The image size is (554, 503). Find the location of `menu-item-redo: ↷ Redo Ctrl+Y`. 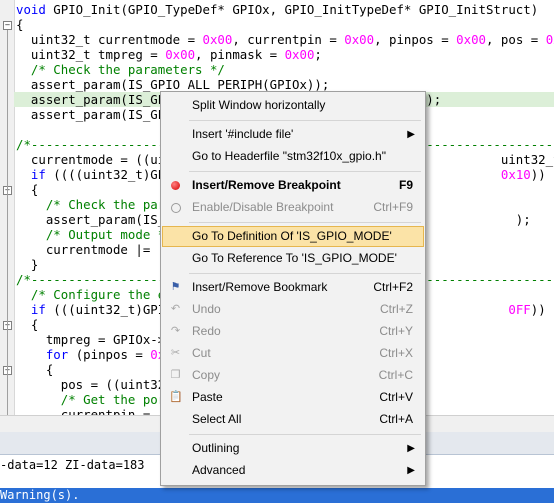

menu-item-redo: ↷ Redo Ctrl+Y is located at coordinates (293, 331).